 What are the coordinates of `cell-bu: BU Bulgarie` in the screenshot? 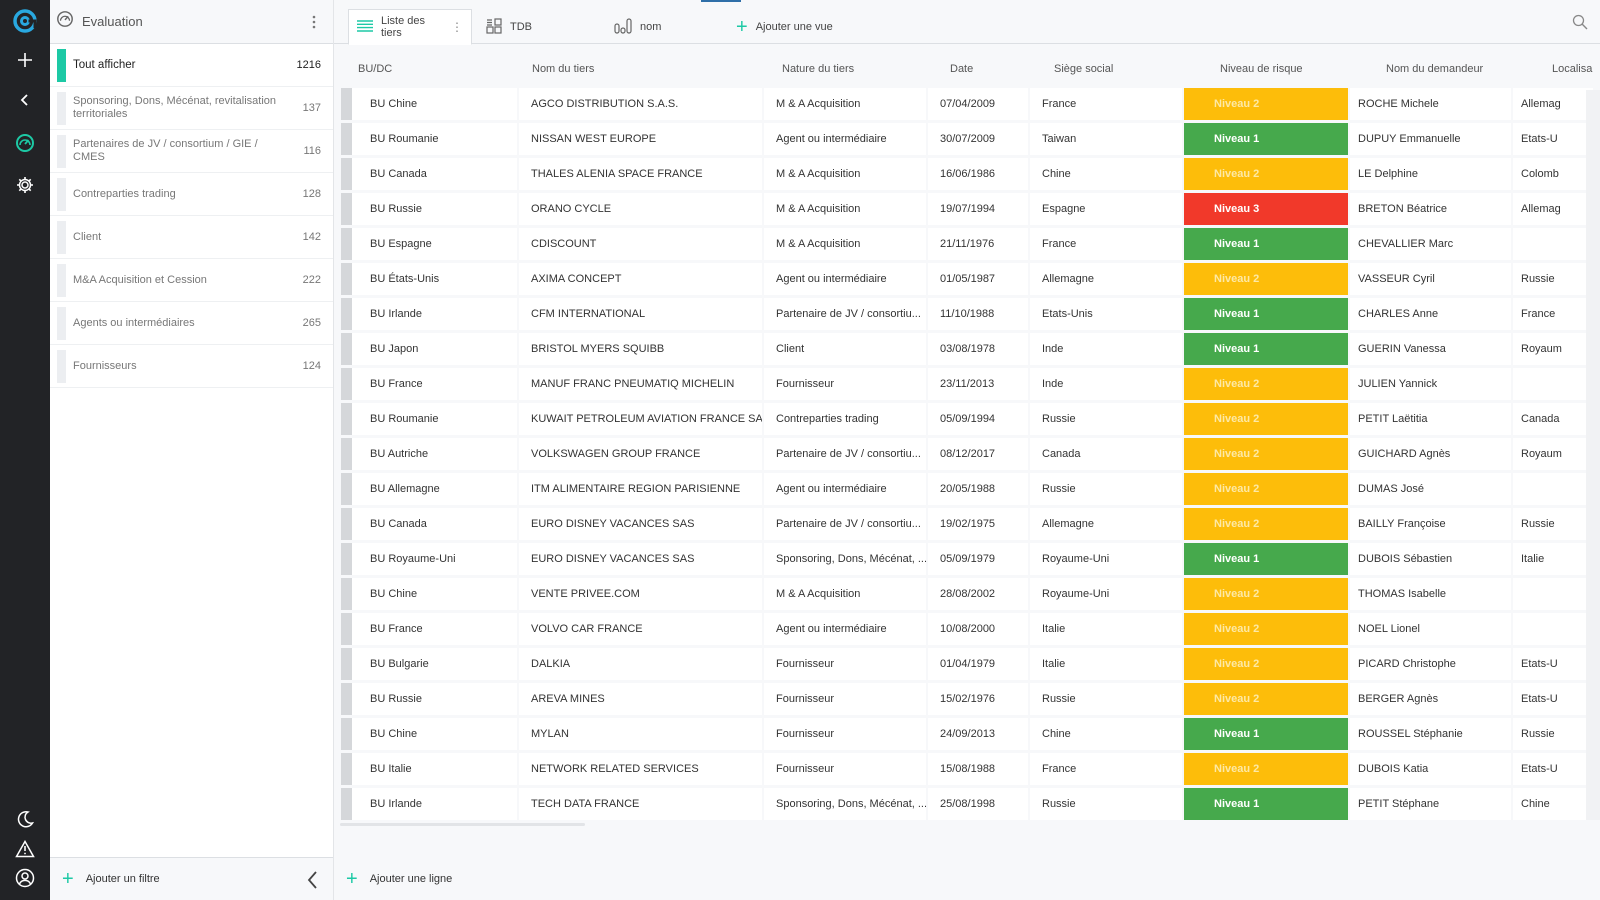 It's located at (443, 664).